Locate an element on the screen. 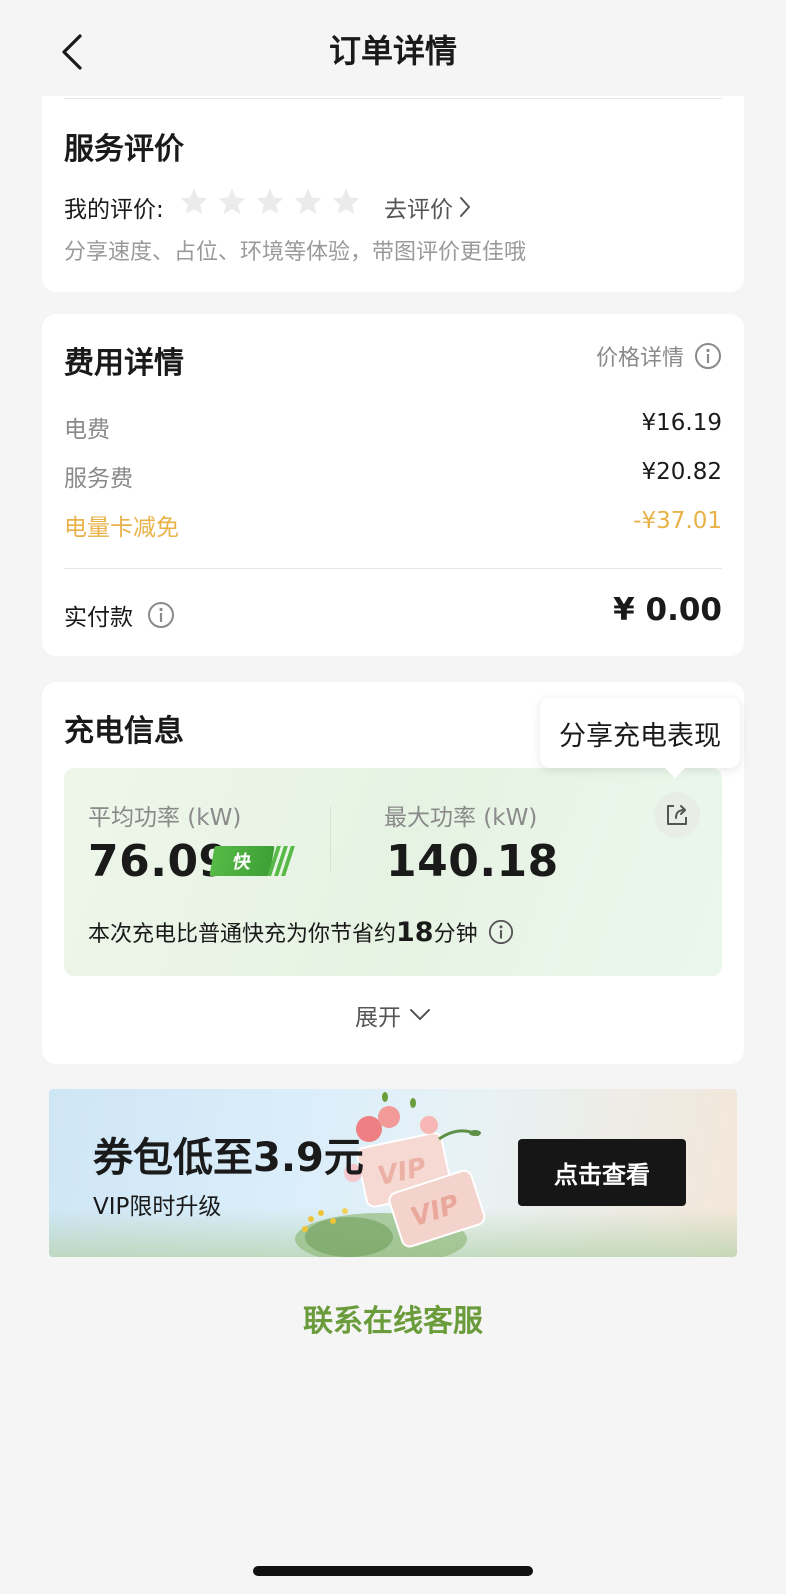 The height and width of the screenshot is (1594, 786). charging-section-title: 充电信息 is located at coordinates (124, 731).